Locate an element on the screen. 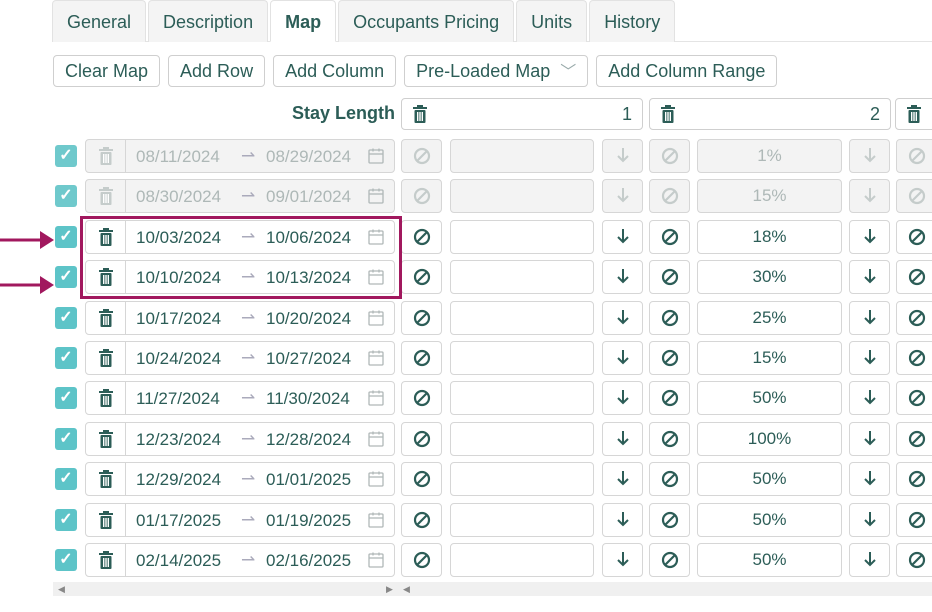 The height and width of the screenshot is (612, 932). add-row-button: Add Row is located at coordinates (217, 71).